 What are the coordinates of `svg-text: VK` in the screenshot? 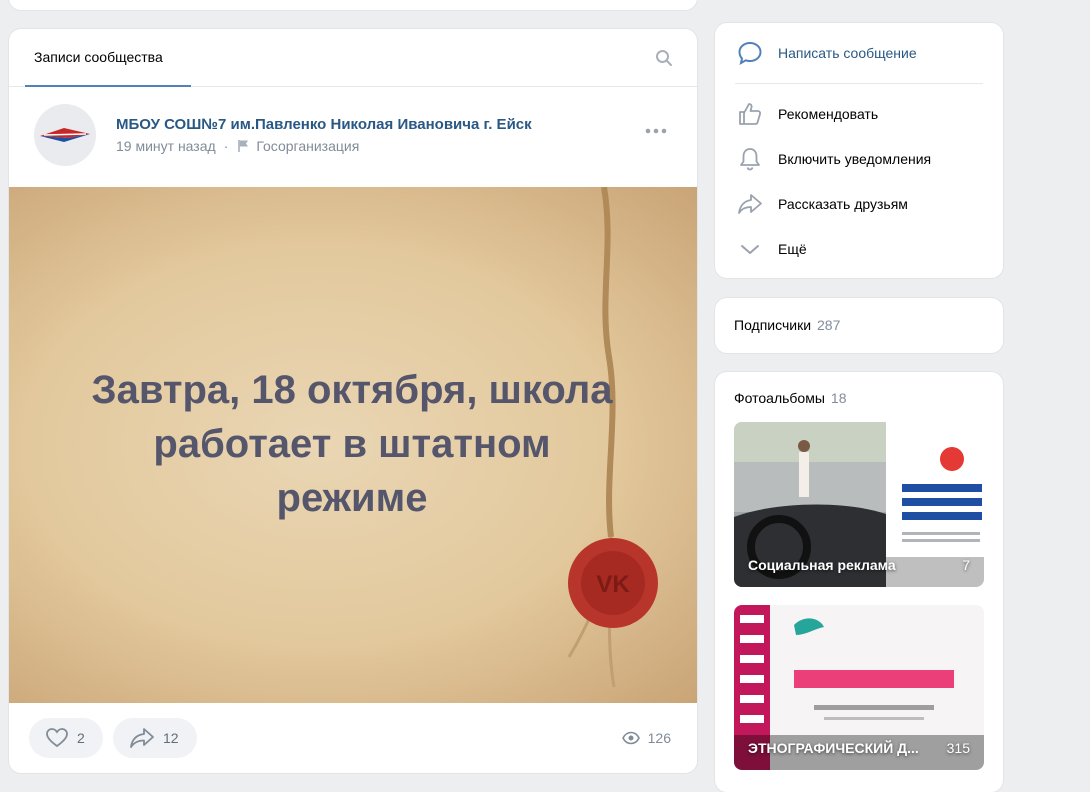 It's located at (613, 584).